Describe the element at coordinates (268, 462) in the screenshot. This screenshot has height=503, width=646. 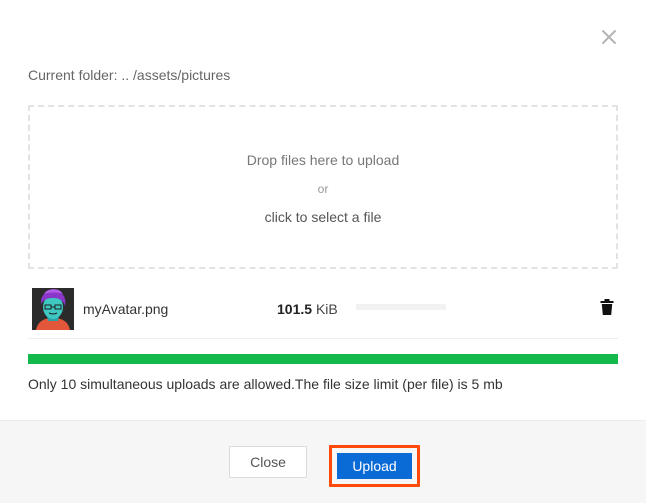
I see `close-button: Close` at that location.